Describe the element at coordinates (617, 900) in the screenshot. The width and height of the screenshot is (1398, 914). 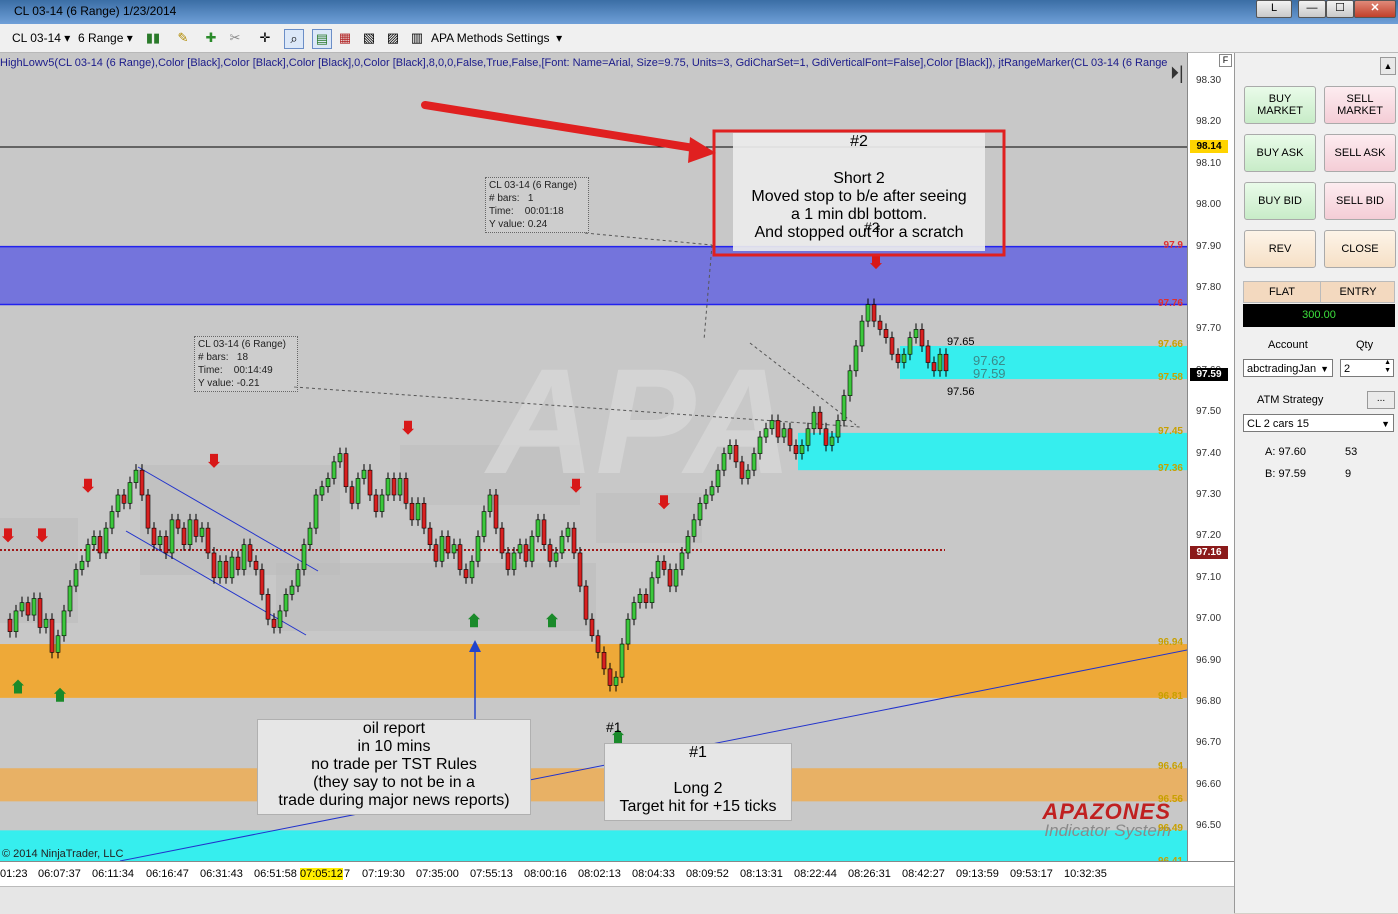
I see `chart-scrollbar` at that location.